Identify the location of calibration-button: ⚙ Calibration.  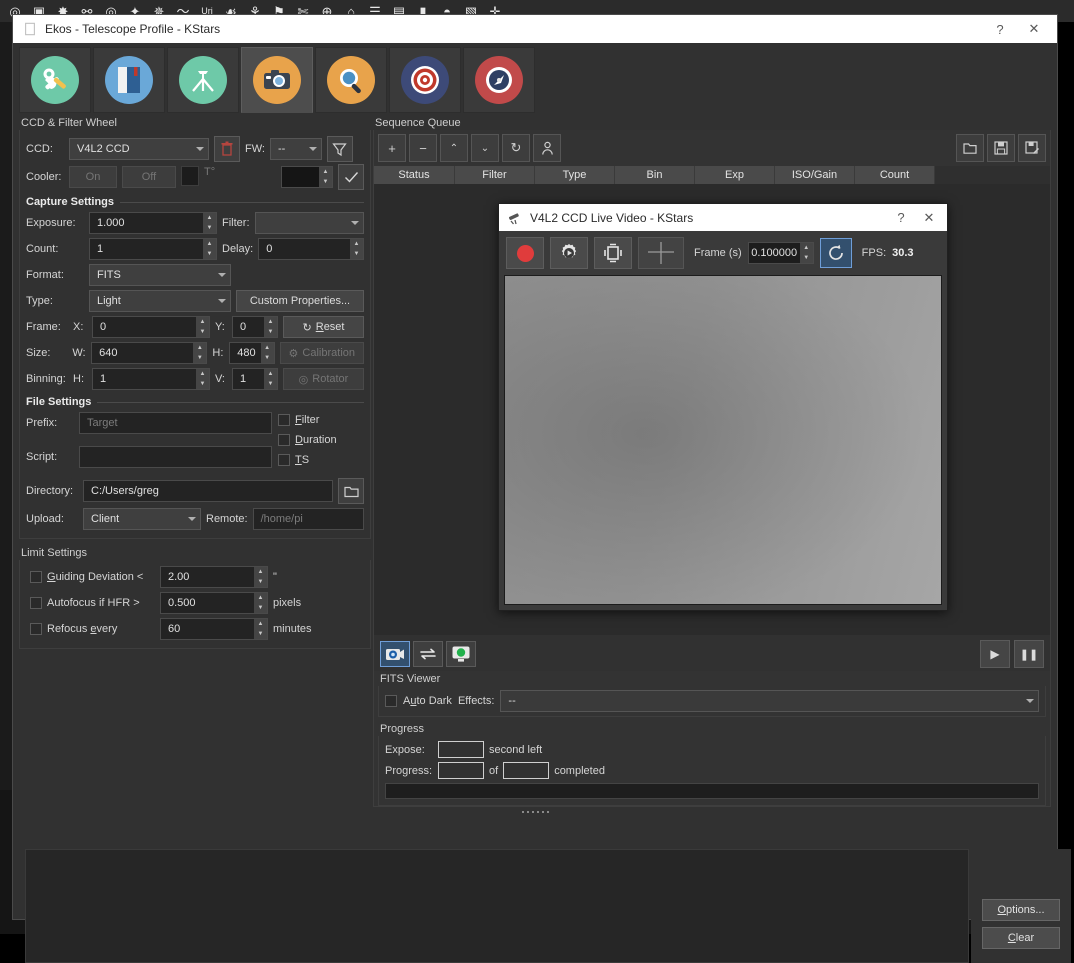
(322, 353).